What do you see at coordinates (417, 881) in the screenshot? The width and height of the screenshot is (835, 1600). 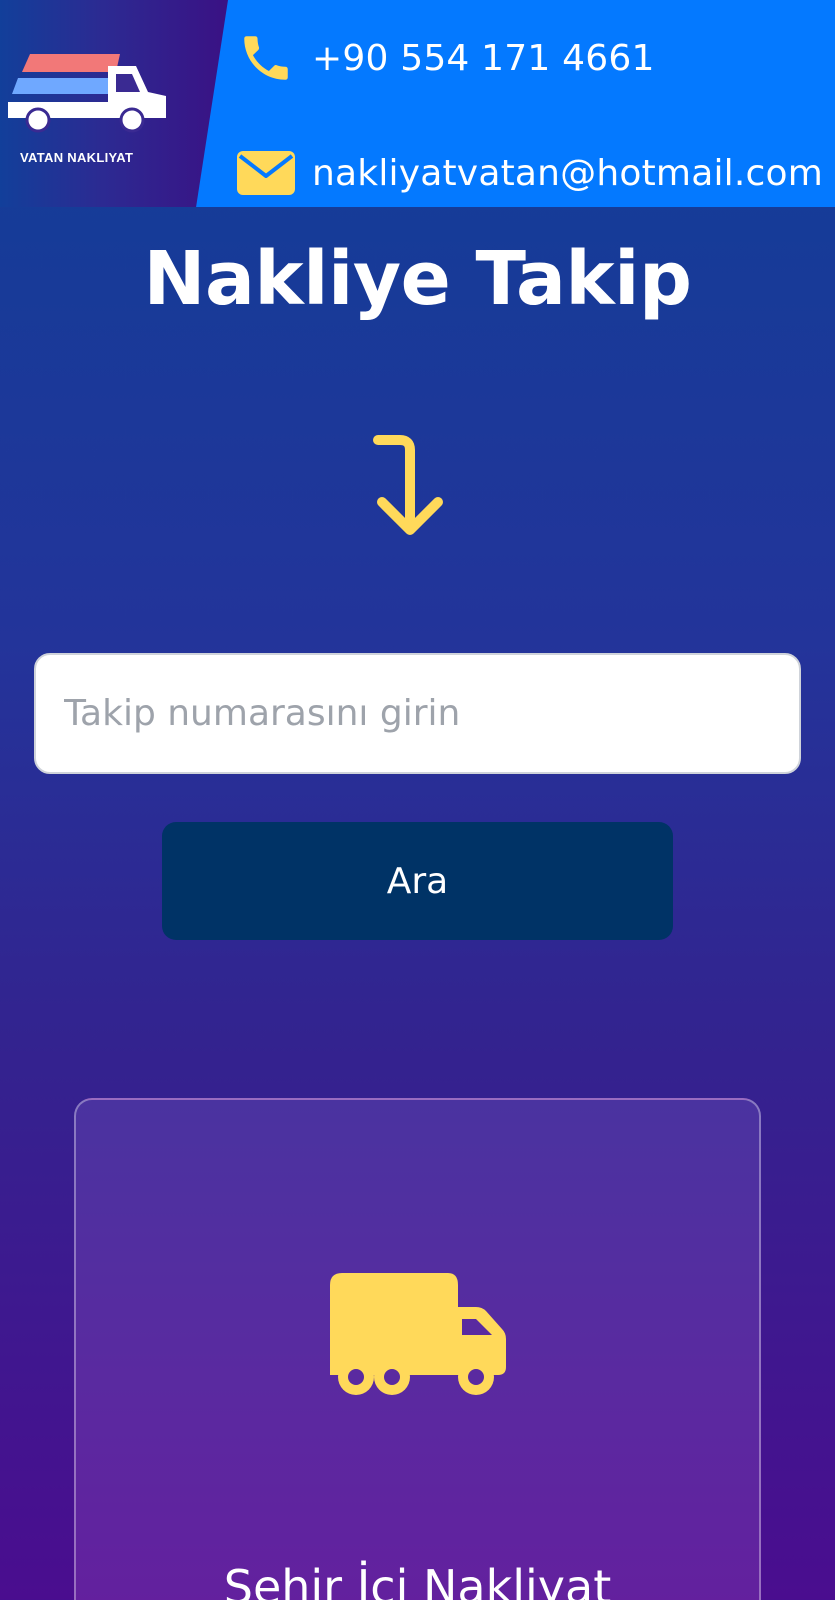 I see `search-button: Ara` at bounding box center [417, 881].